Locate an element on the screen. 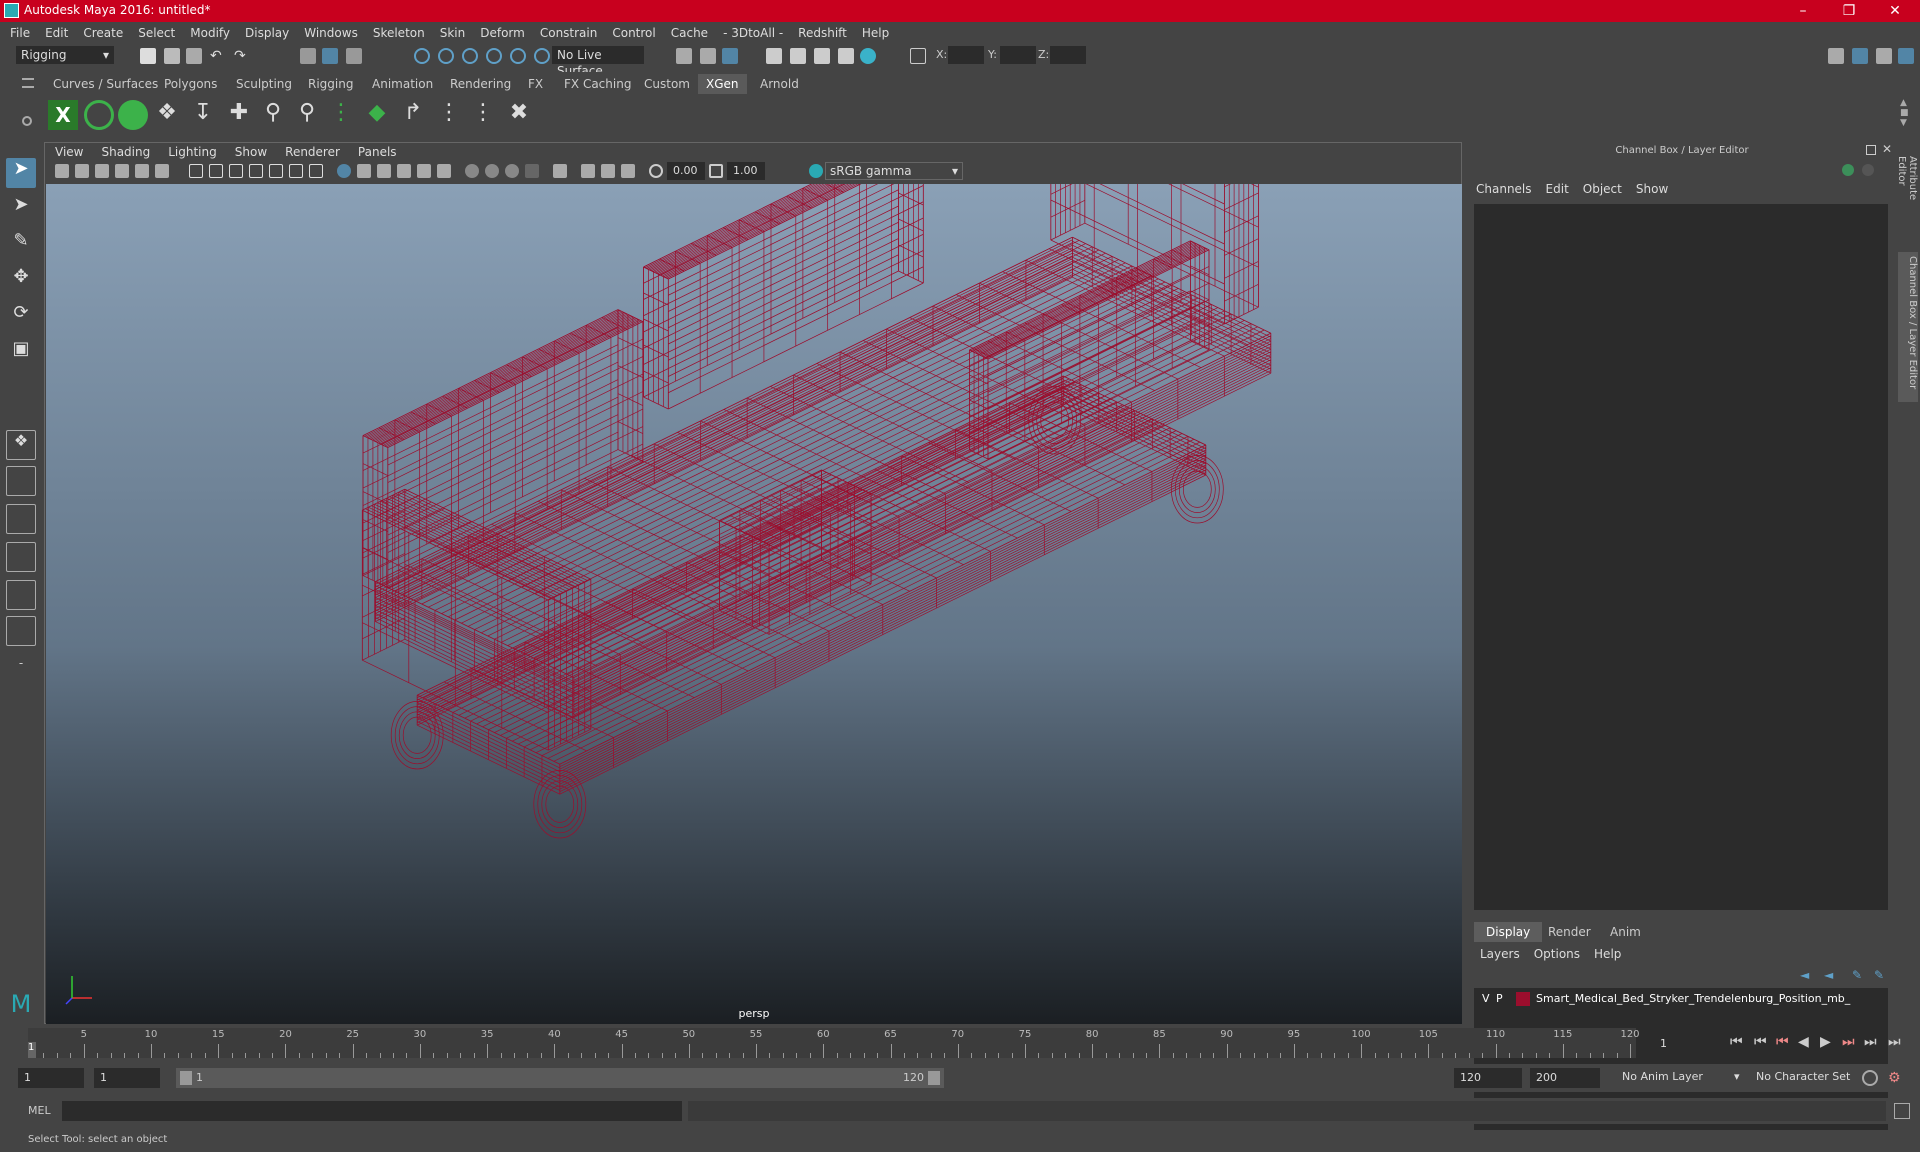  new-scene-icon is located at coordinates (148, 56).